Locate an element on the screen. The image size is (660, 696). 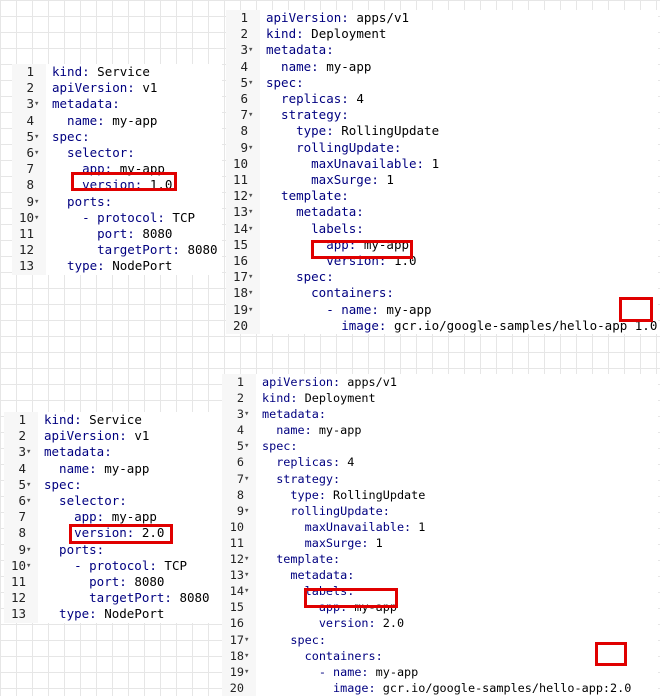
code-line: 4 name: my-app is located at coordinates (442, 66).